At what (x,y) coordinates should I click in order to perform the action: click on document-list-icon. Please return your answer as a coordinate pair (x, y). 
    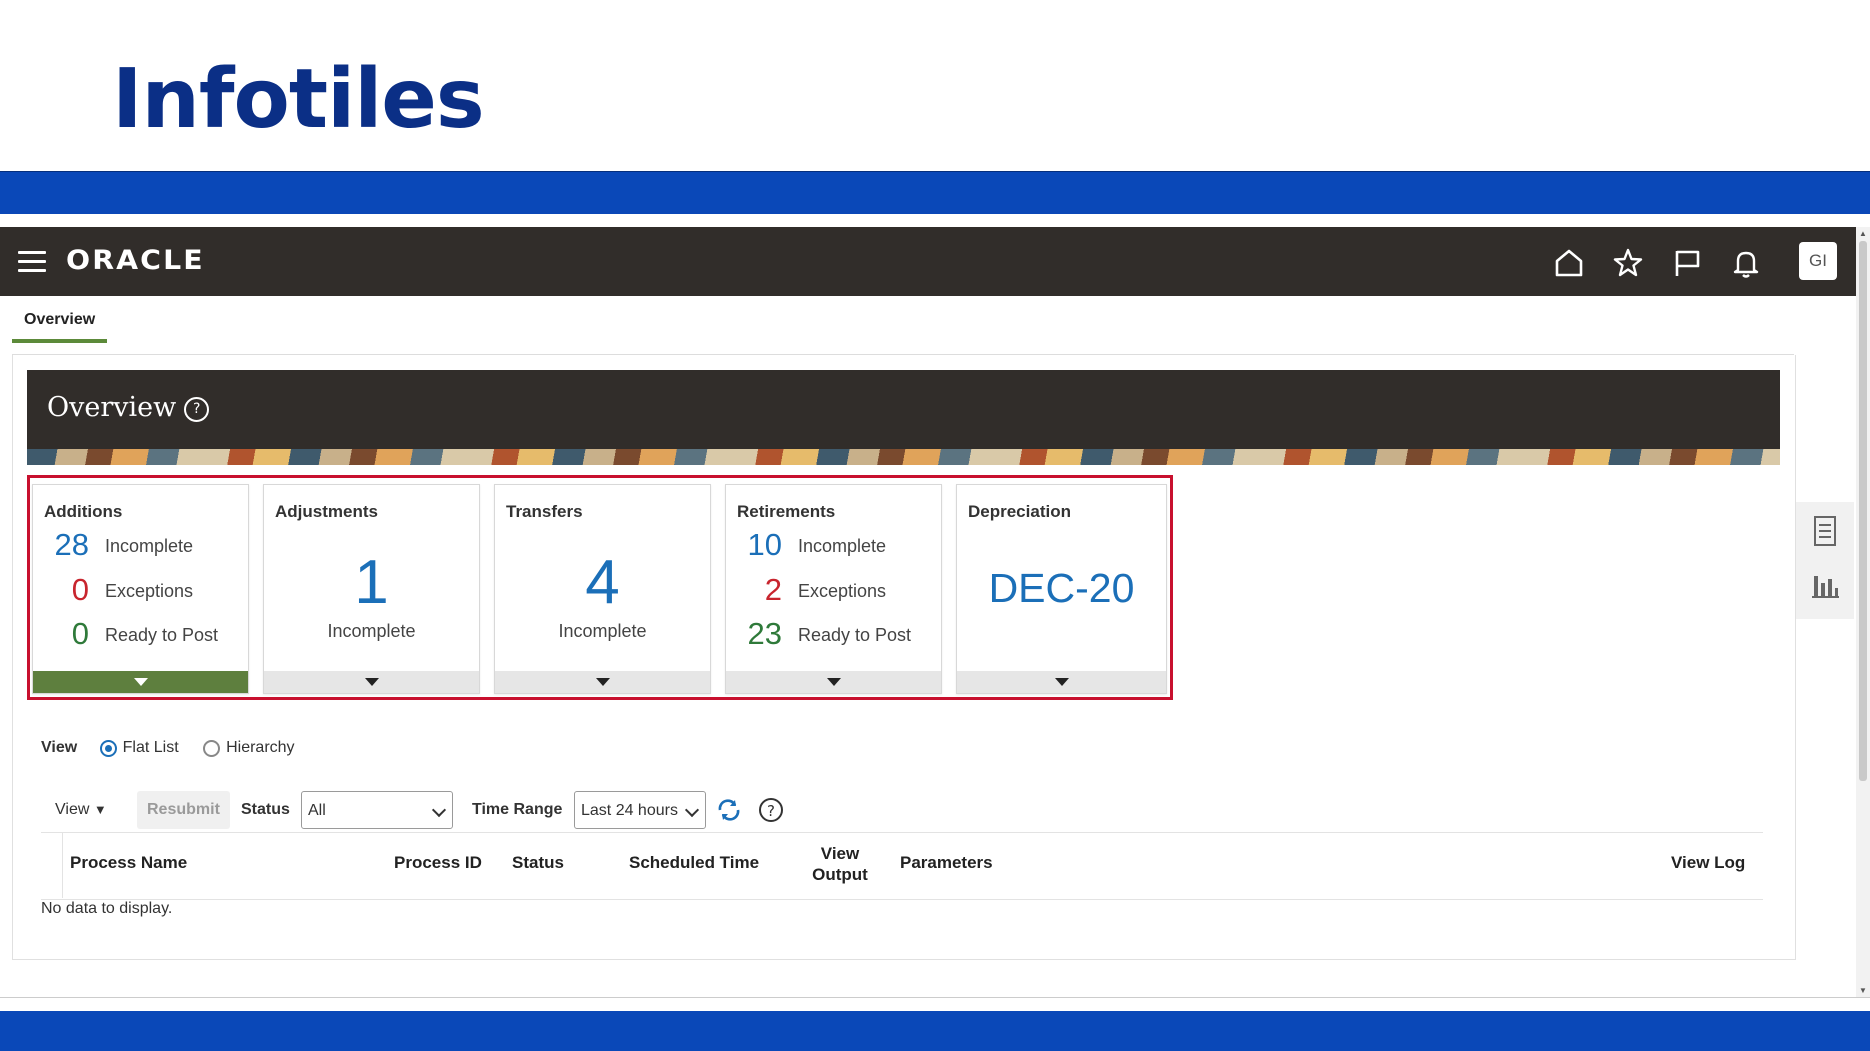
    Looking at the image, I should click on (1825, 531).